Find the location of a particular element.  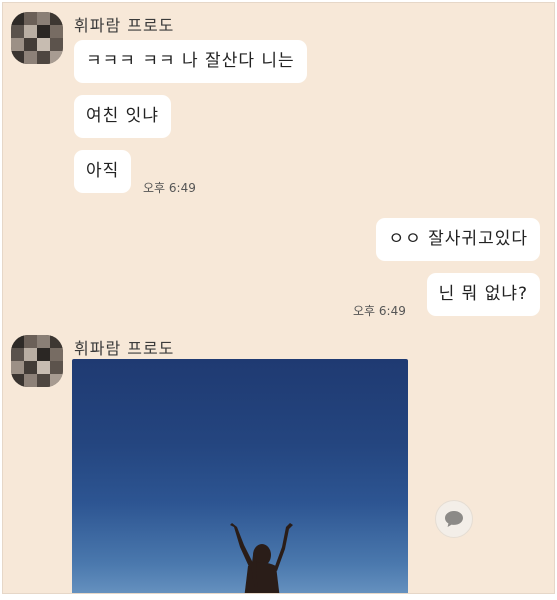

received-message-2: 여친 잇냐 is located at coordinates (122, 116).